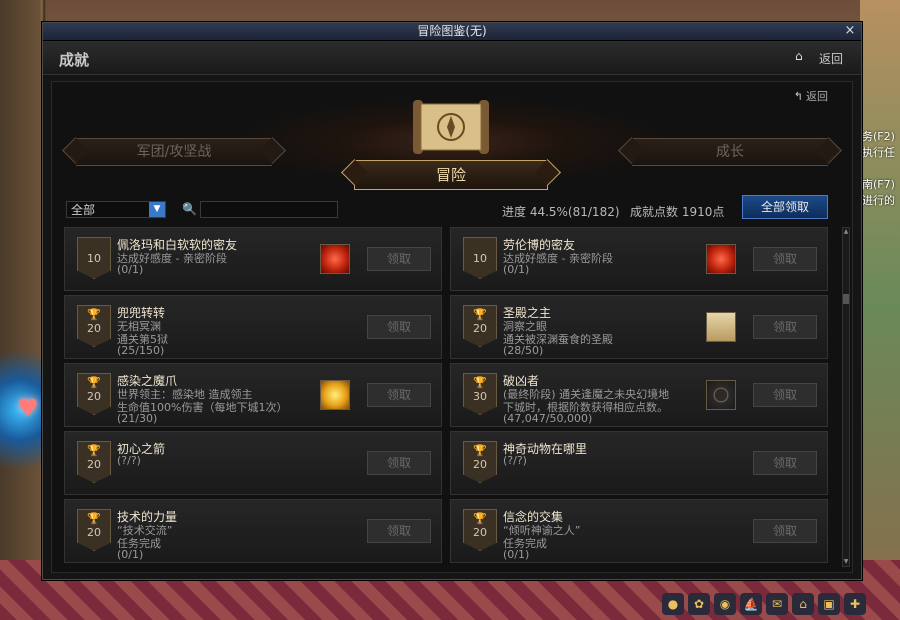 The width and height of the screenshot is (900, 620). Describe the element at coordinates (639, 259) in the screenshot. I see `achievement-card: 10 劳伦博的密友 达成好感度 - 亲密阶段 (0/1) 领取` at that location.